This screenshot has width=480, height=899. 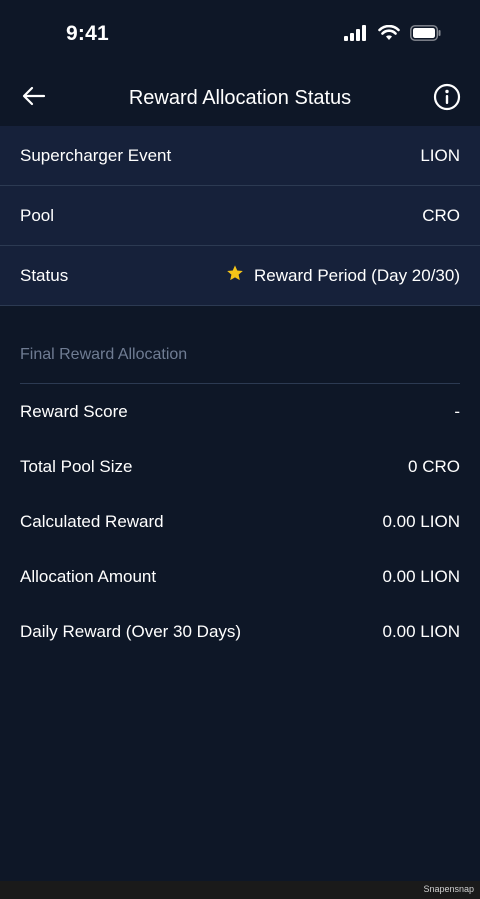 I want to click on nav-bar: Reward Allocation Status, so click(x=240, y=98).